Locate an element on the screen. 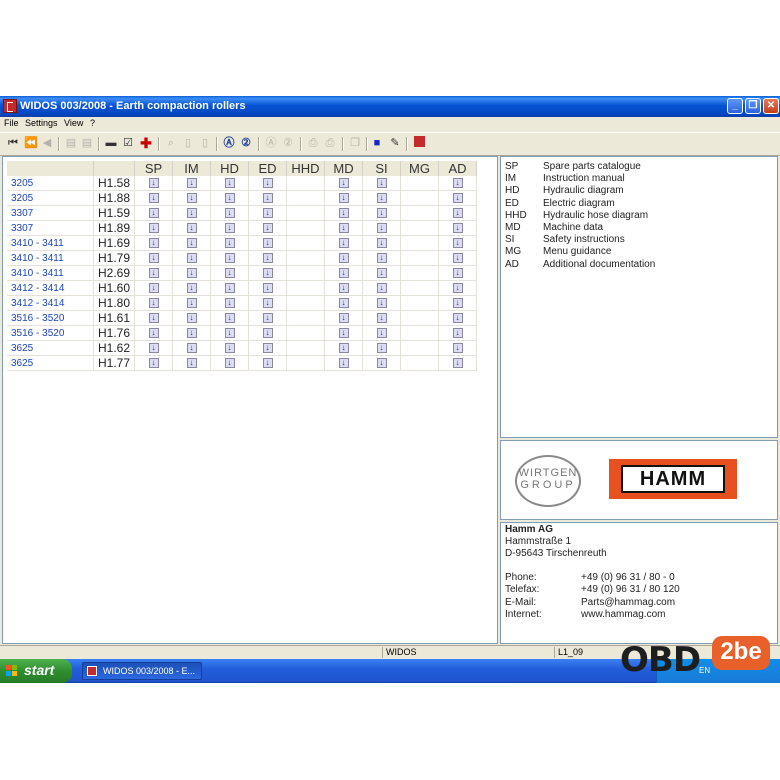 This screenshot has height=780, width=780. minimize-button: _ is located at coordinates (735, 106).